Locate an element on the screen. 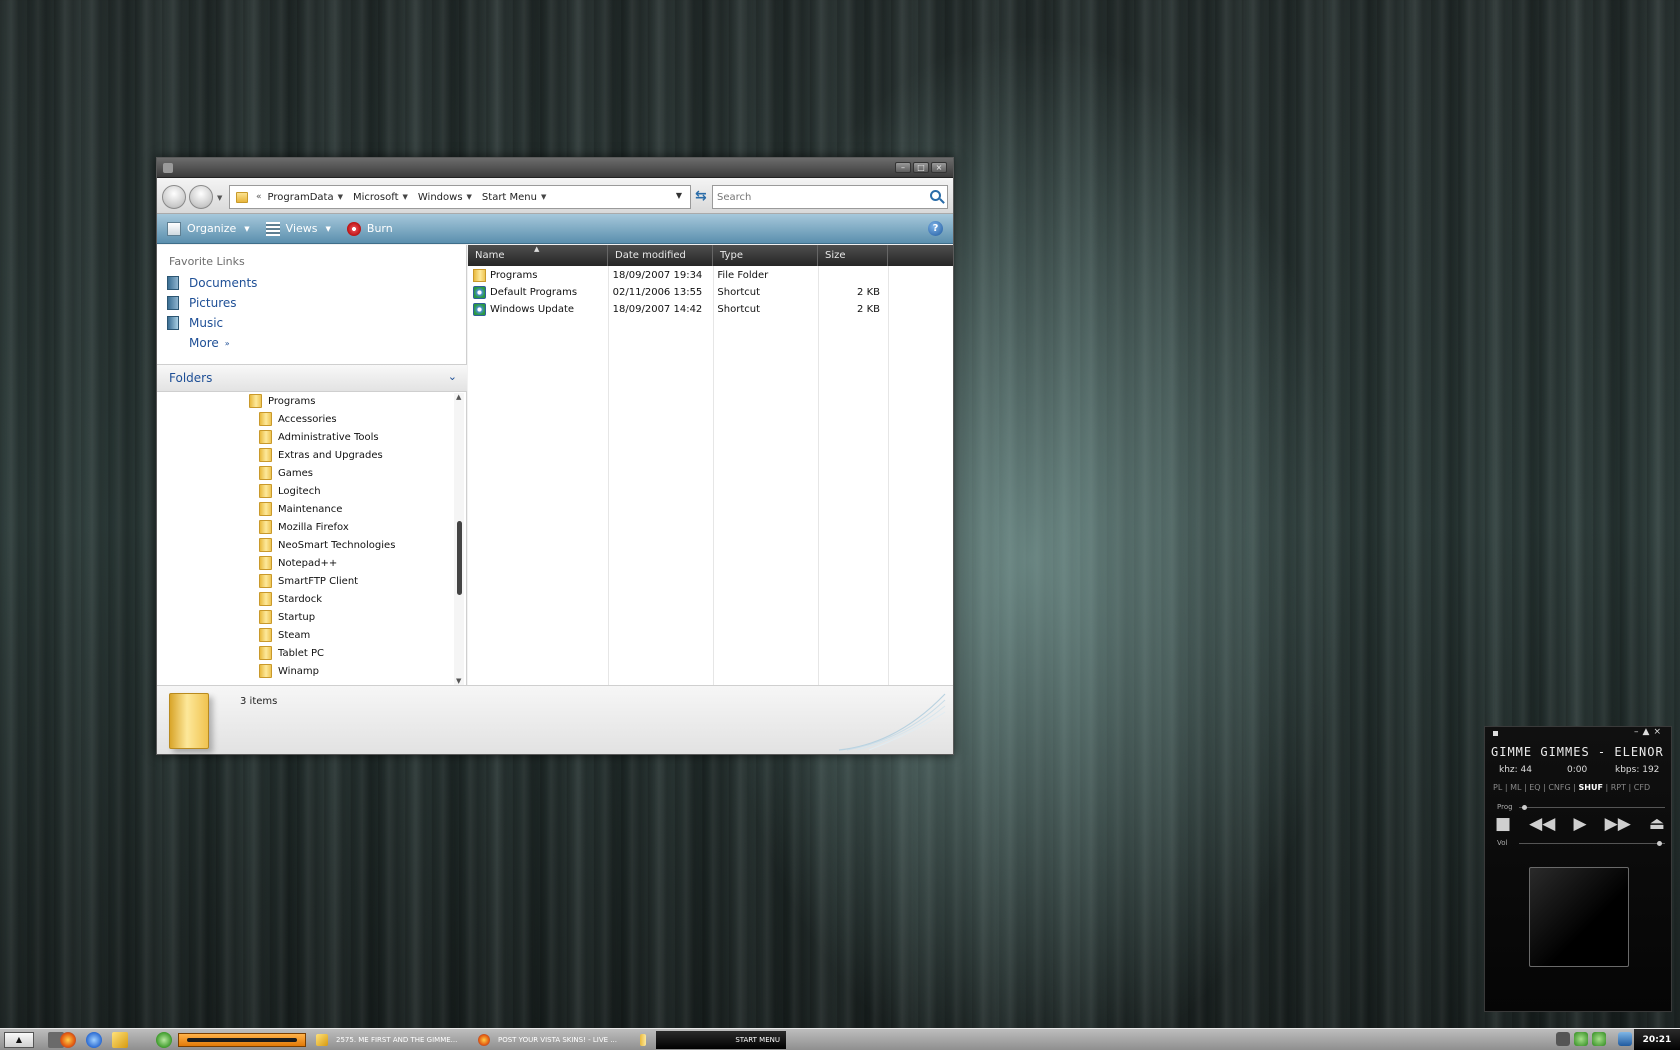 The width and height of the screenshot is (1680, 1050). firefox-icon is located at coordinates (68, 1040).